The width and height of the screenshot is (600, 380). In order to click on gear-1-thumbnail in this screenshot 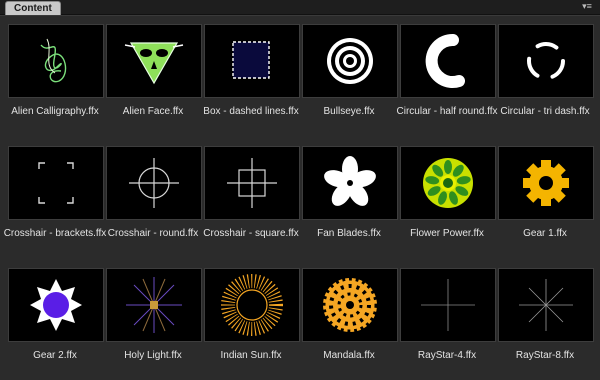, I will do `click(546, 183)`.